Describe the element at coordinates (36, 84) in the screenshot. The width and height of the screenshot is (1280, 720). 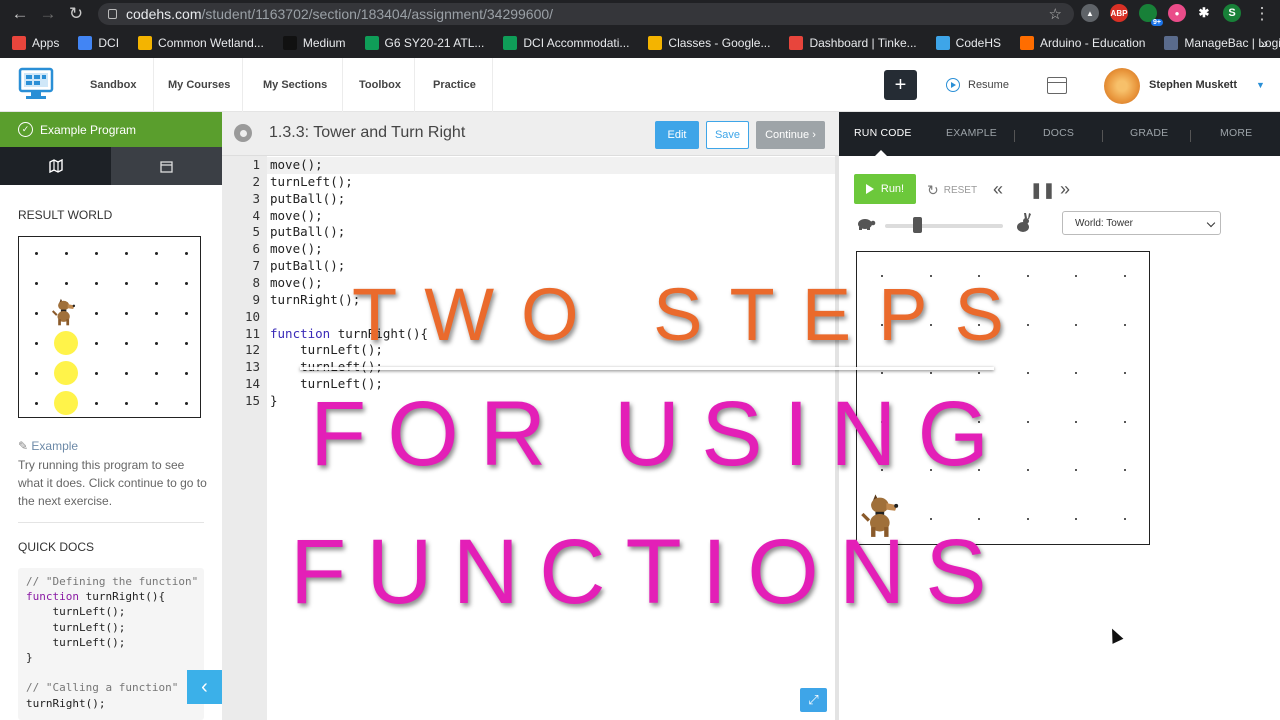
I see `codehs-logo` at that location.